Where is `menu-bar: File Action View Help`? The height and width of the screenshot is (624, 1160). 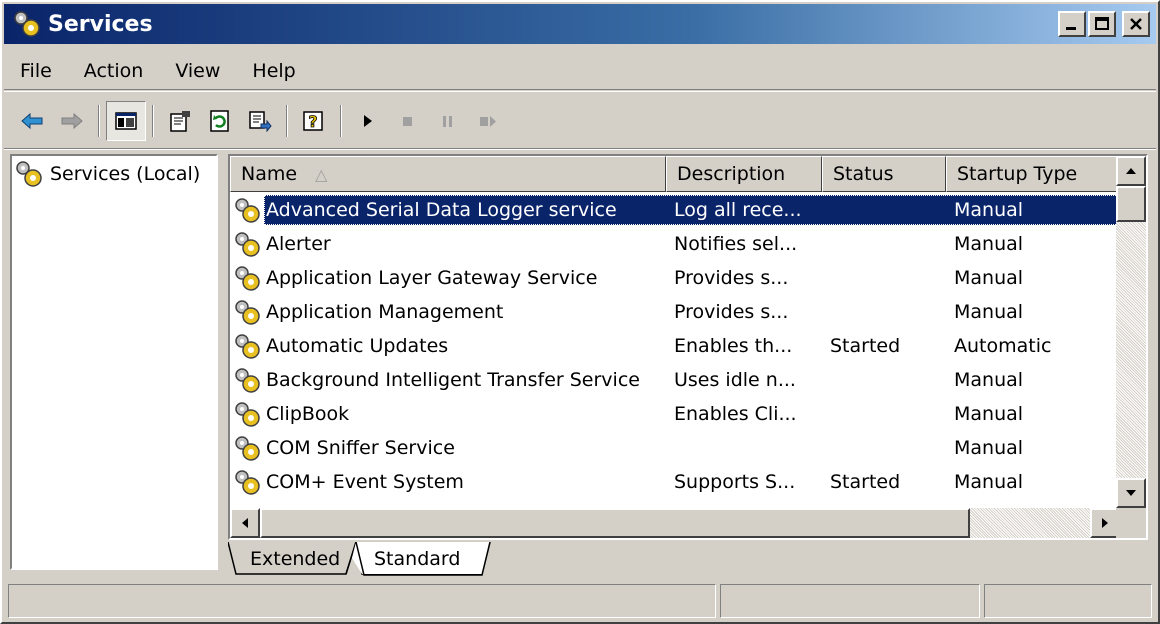
menu-bar: File Action View Help is located at coordinates (580, 71).